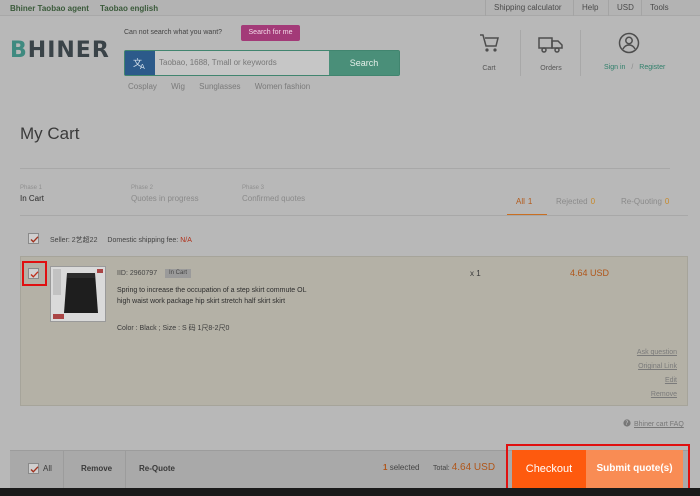 This screenshot has height=496, width=700. What do you see at coordinates (50, 133) in the screenshot?
I see `page-title: My Cart` at bounding box center [50, 133].